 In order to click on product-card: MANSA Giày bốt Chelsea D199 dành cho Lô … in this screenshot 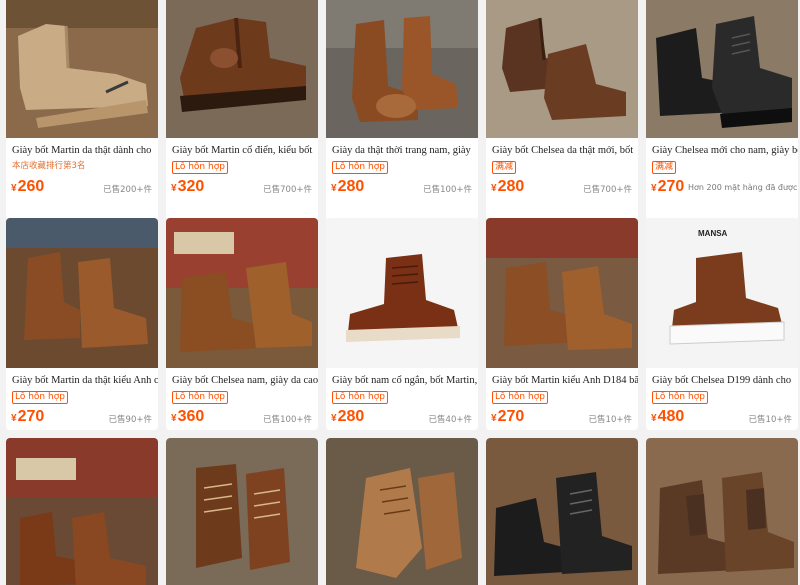, I will do `click(722, 324)`.